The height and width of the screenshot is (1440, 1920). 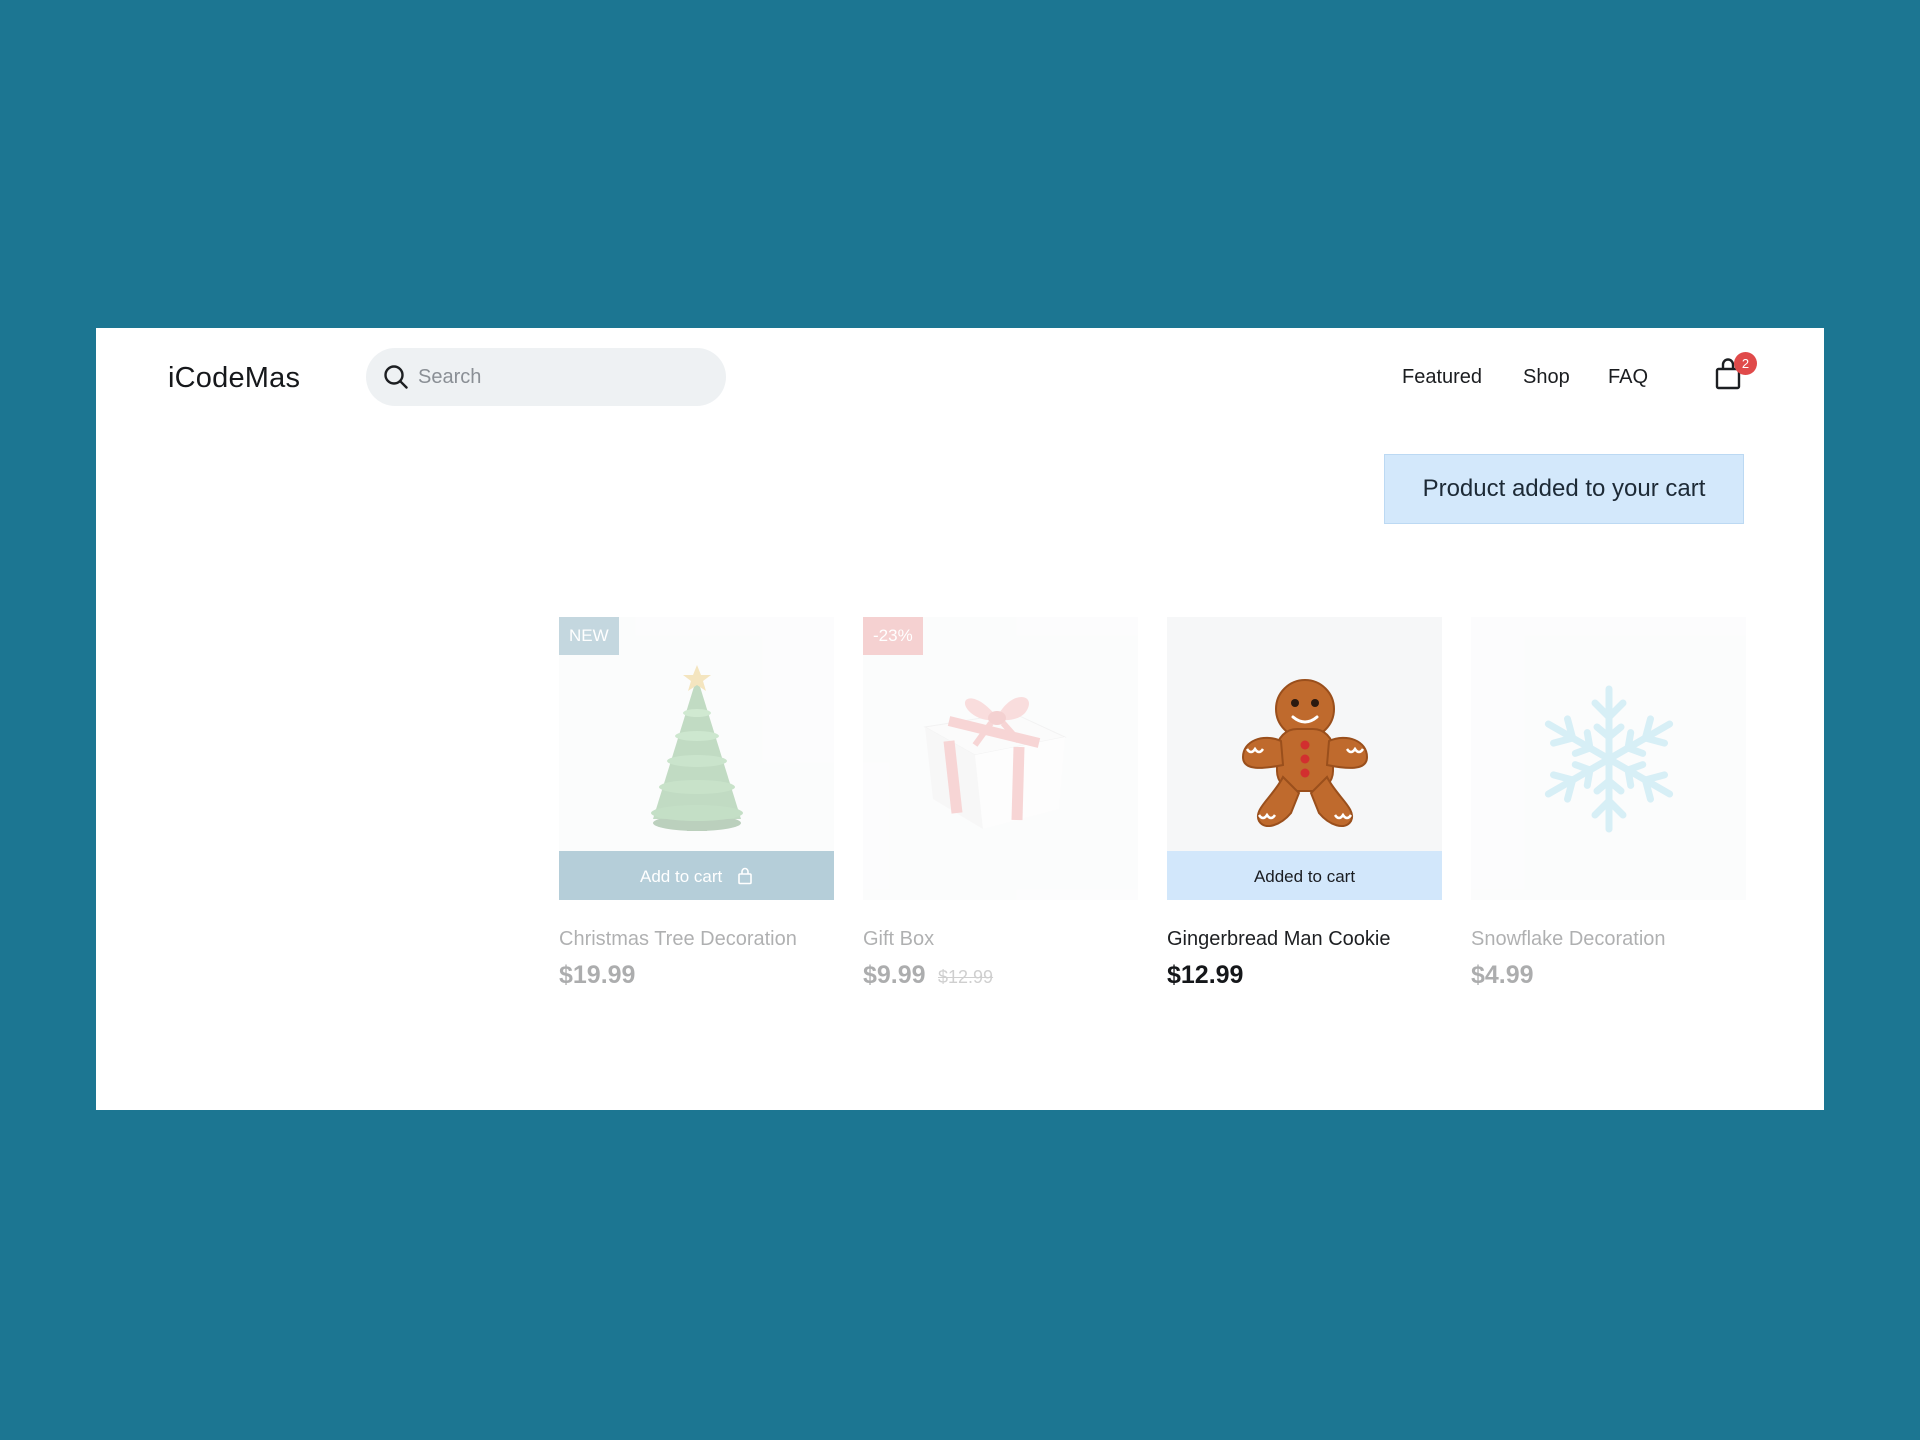 I want to click on search-input, so click(x=563, y=377).